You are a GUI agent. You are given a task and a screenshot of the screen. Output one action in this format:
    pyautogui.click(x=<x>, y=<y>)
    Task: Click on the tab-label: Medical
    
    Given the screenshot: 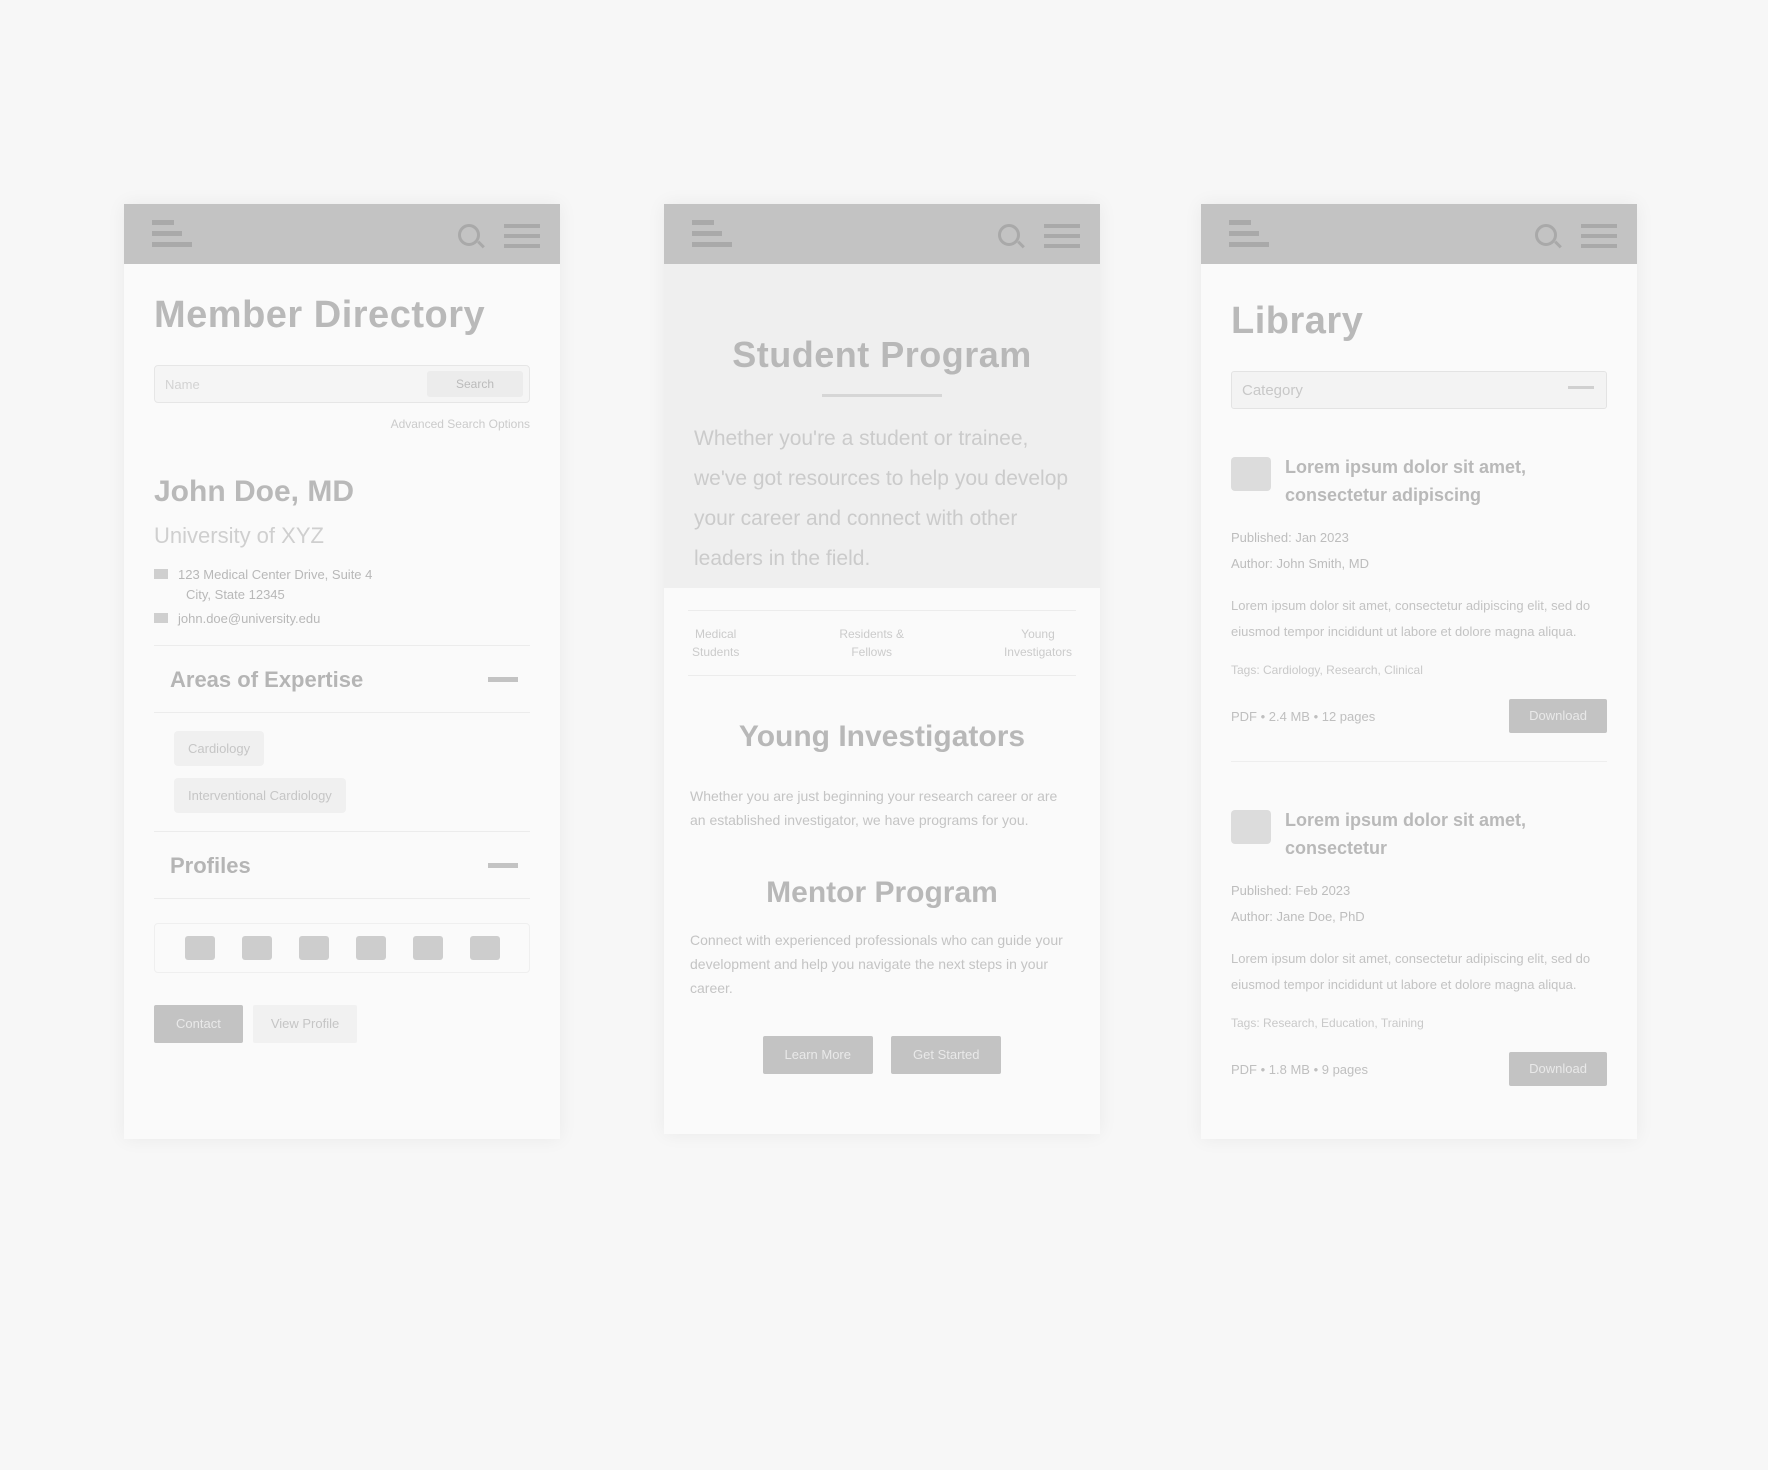 What is the action you would take?
    pyautogui.click(x=716, y=634)
    